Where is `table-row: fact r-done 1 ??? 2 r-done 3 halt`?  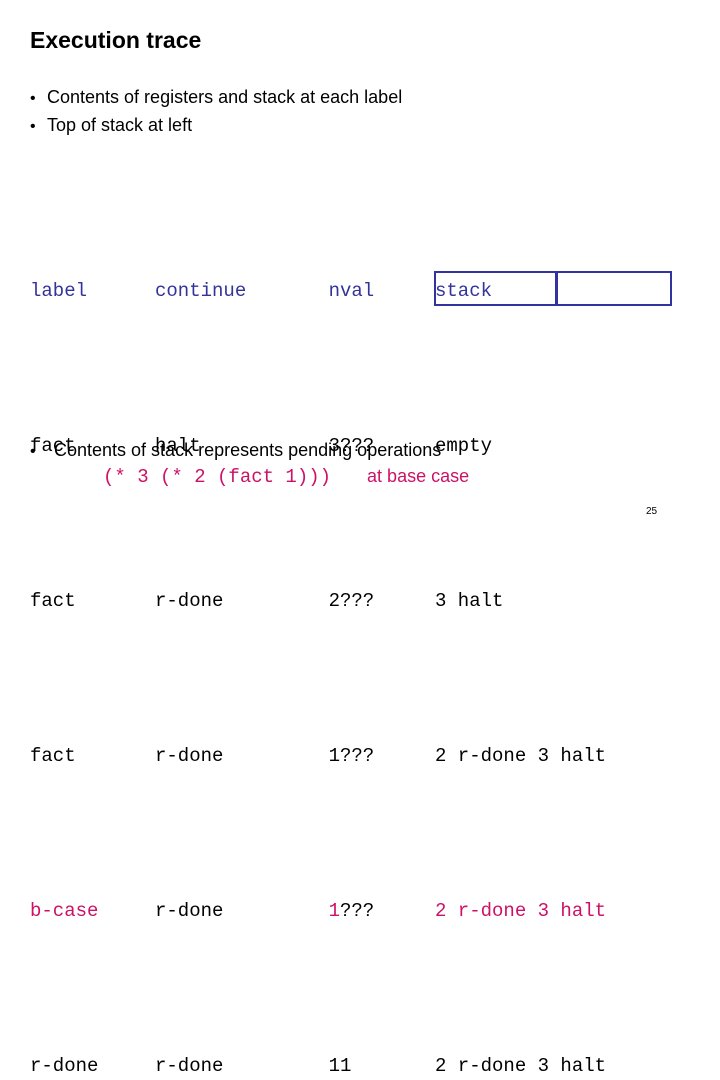 table-row: fact r-done 1 ??? 2 r-done 3 halt is located at coordinates (318, 756).